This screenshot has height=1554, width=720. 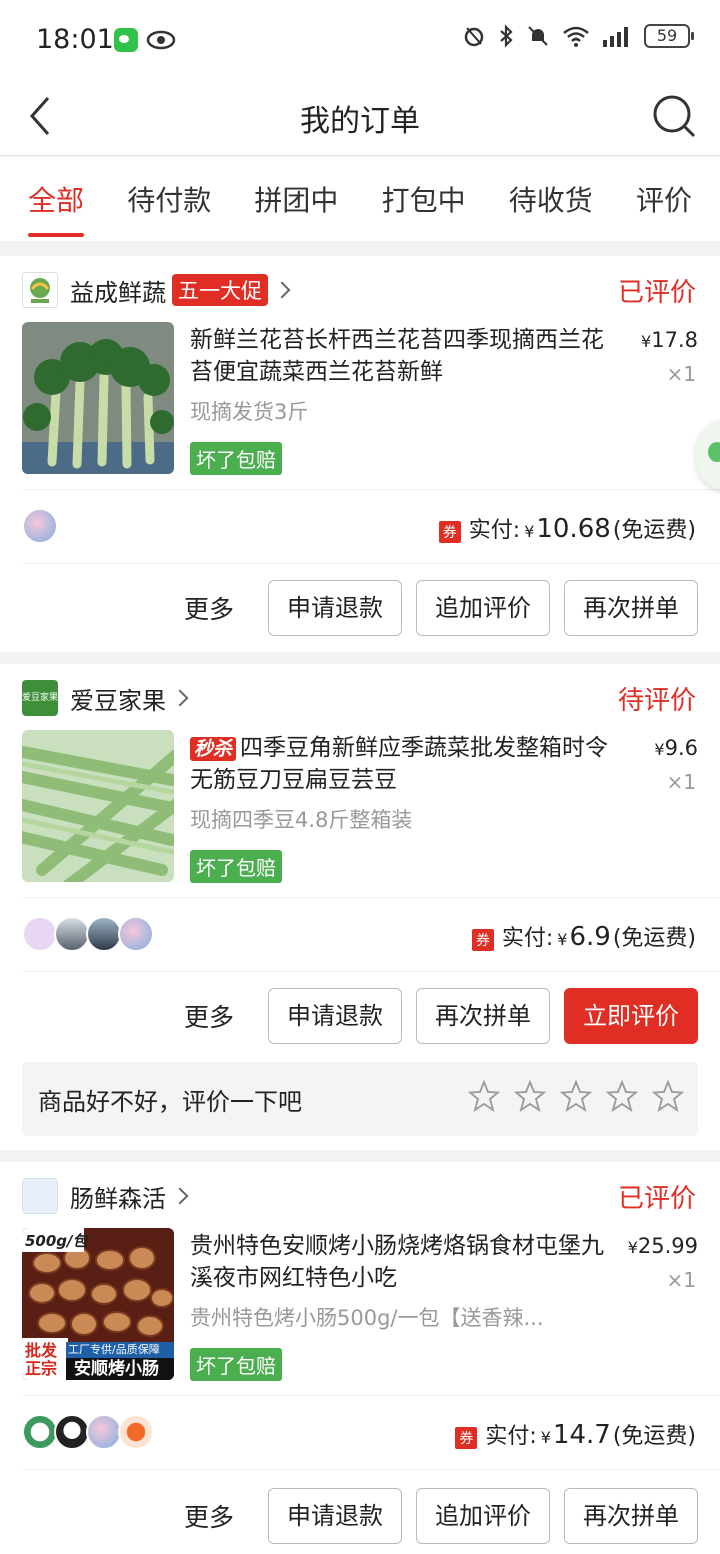 I want to click on seckill-badge: 秒杀, so click(x=213, y=749).